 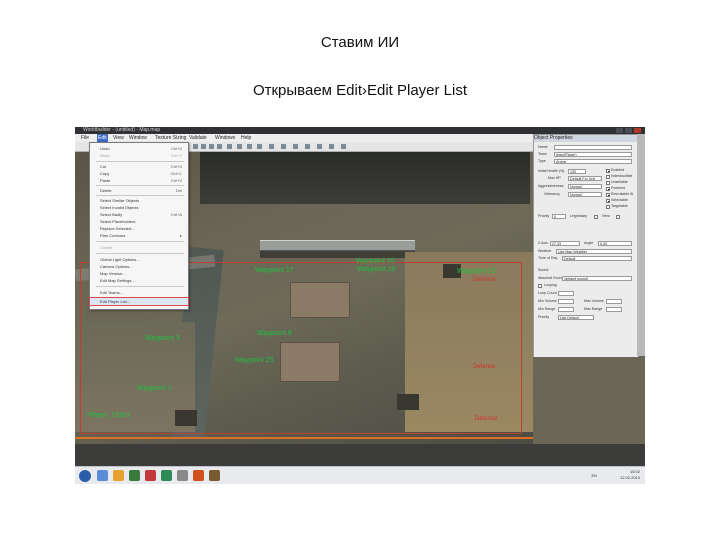 What do you see at coordinates (608, 195) in the screenshot?
I see `recruitable-checkbox` at bounding box center [608, 195].